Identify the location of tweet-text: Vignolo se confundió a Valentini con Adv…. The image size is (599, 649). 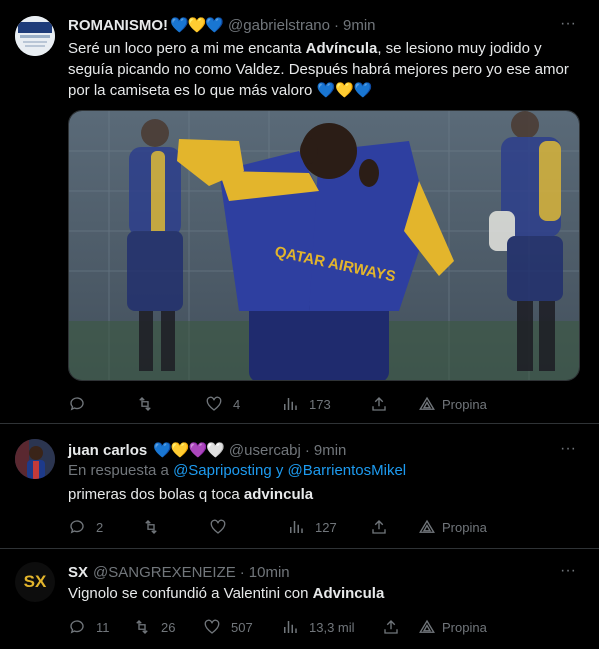
(323, 593).